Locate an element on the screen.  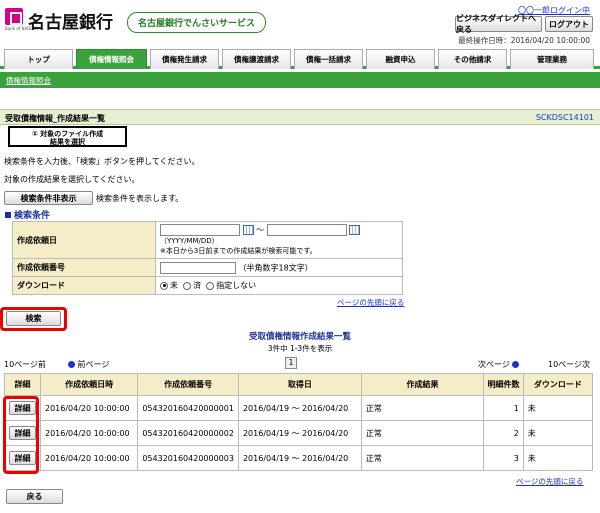
page-number: 1 is located at coordinates (291, 363).